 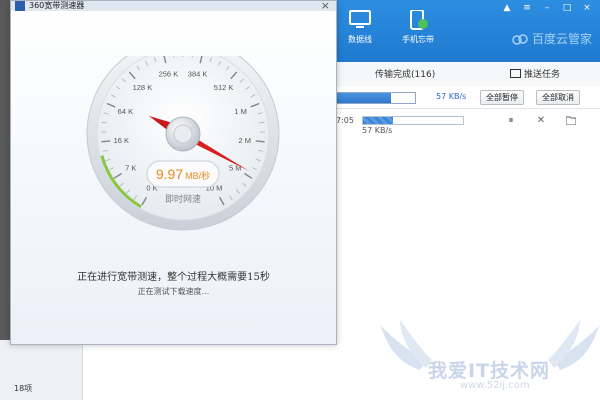 I want to click on menu-icon: ≡, so click(x=527, y=8).